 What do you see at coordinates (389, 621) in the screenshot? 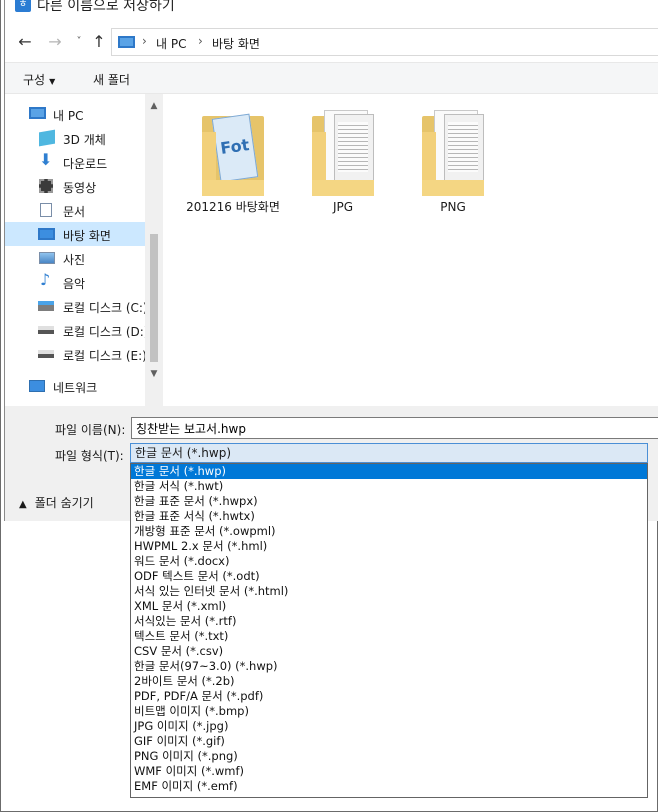
I see `filetype-option: 서식있는 문서 (*.rtf)` at bounding box center [389, 621].